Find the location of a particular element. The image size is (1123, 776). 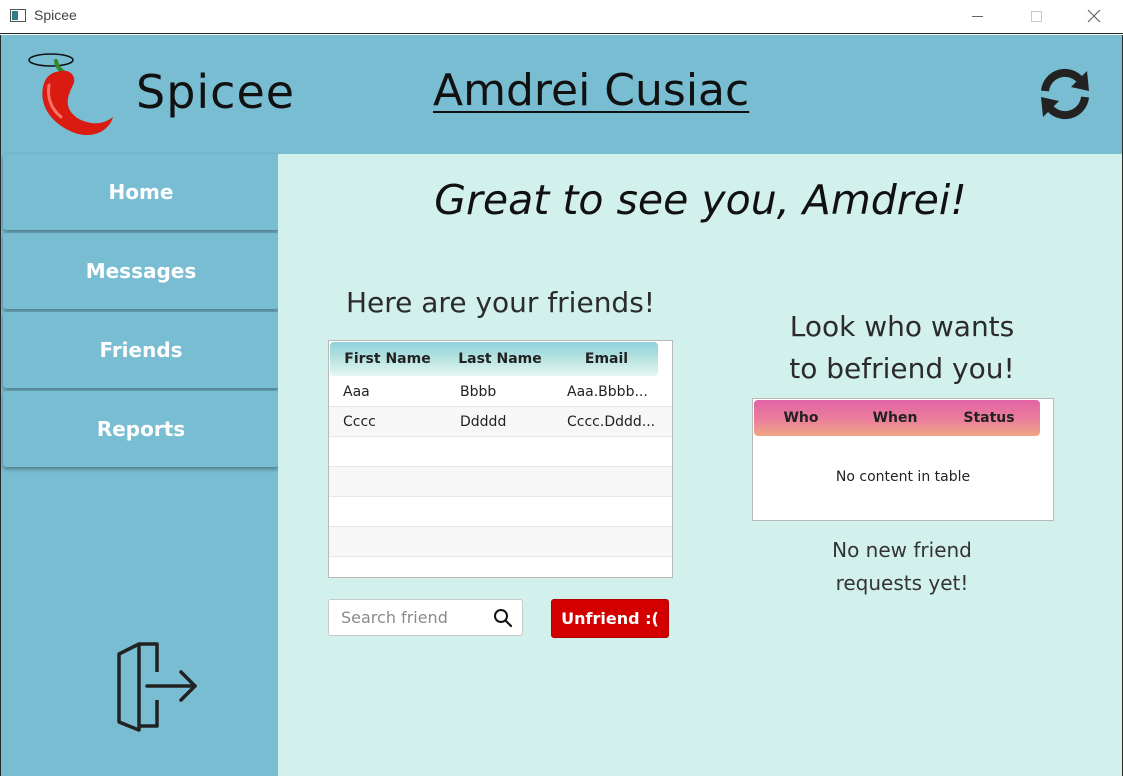

friend-requests-table: Who When Status No content in table is located at coordinates (903, 459).